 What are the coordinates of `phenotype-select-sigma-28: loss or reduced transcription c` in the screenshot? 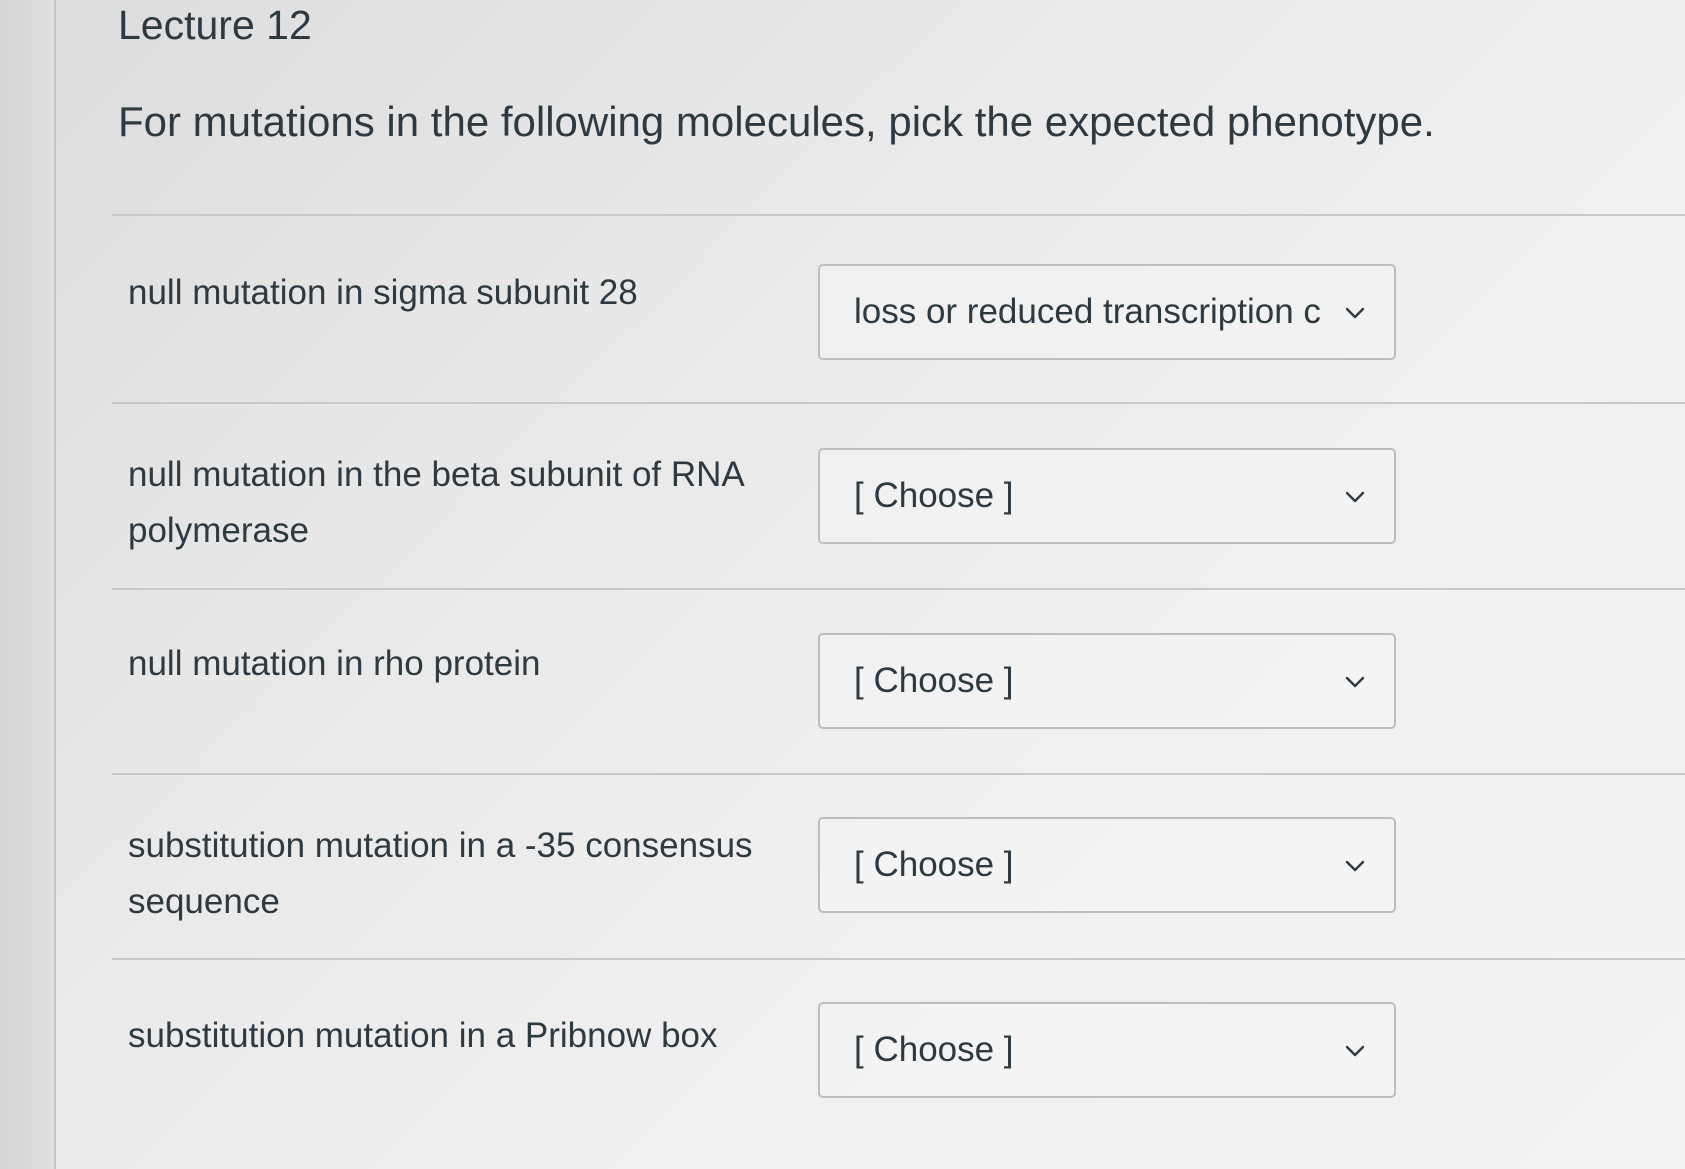 It's located at (1107, 312).